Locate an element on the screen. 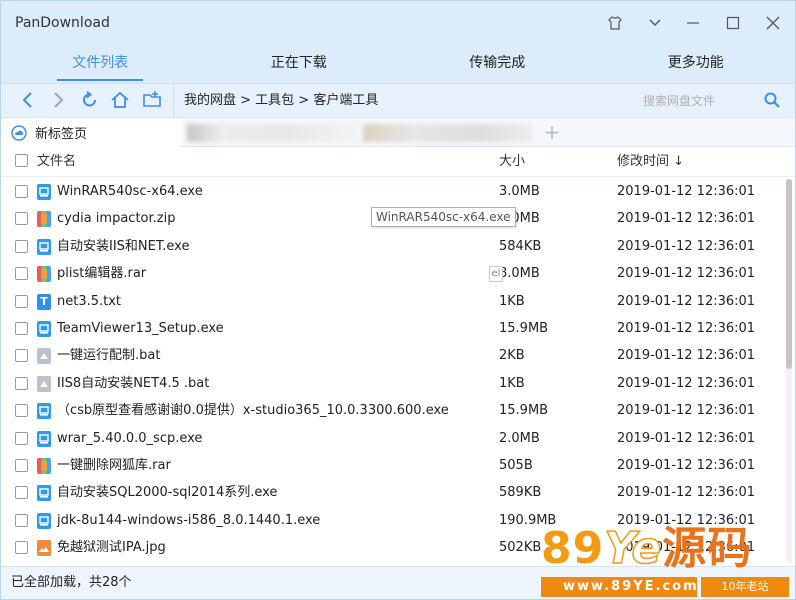 Image resolution: width=796 pixels, height=600 pixels. file-name: net3.5.txt is located at coordinates (89, 301).